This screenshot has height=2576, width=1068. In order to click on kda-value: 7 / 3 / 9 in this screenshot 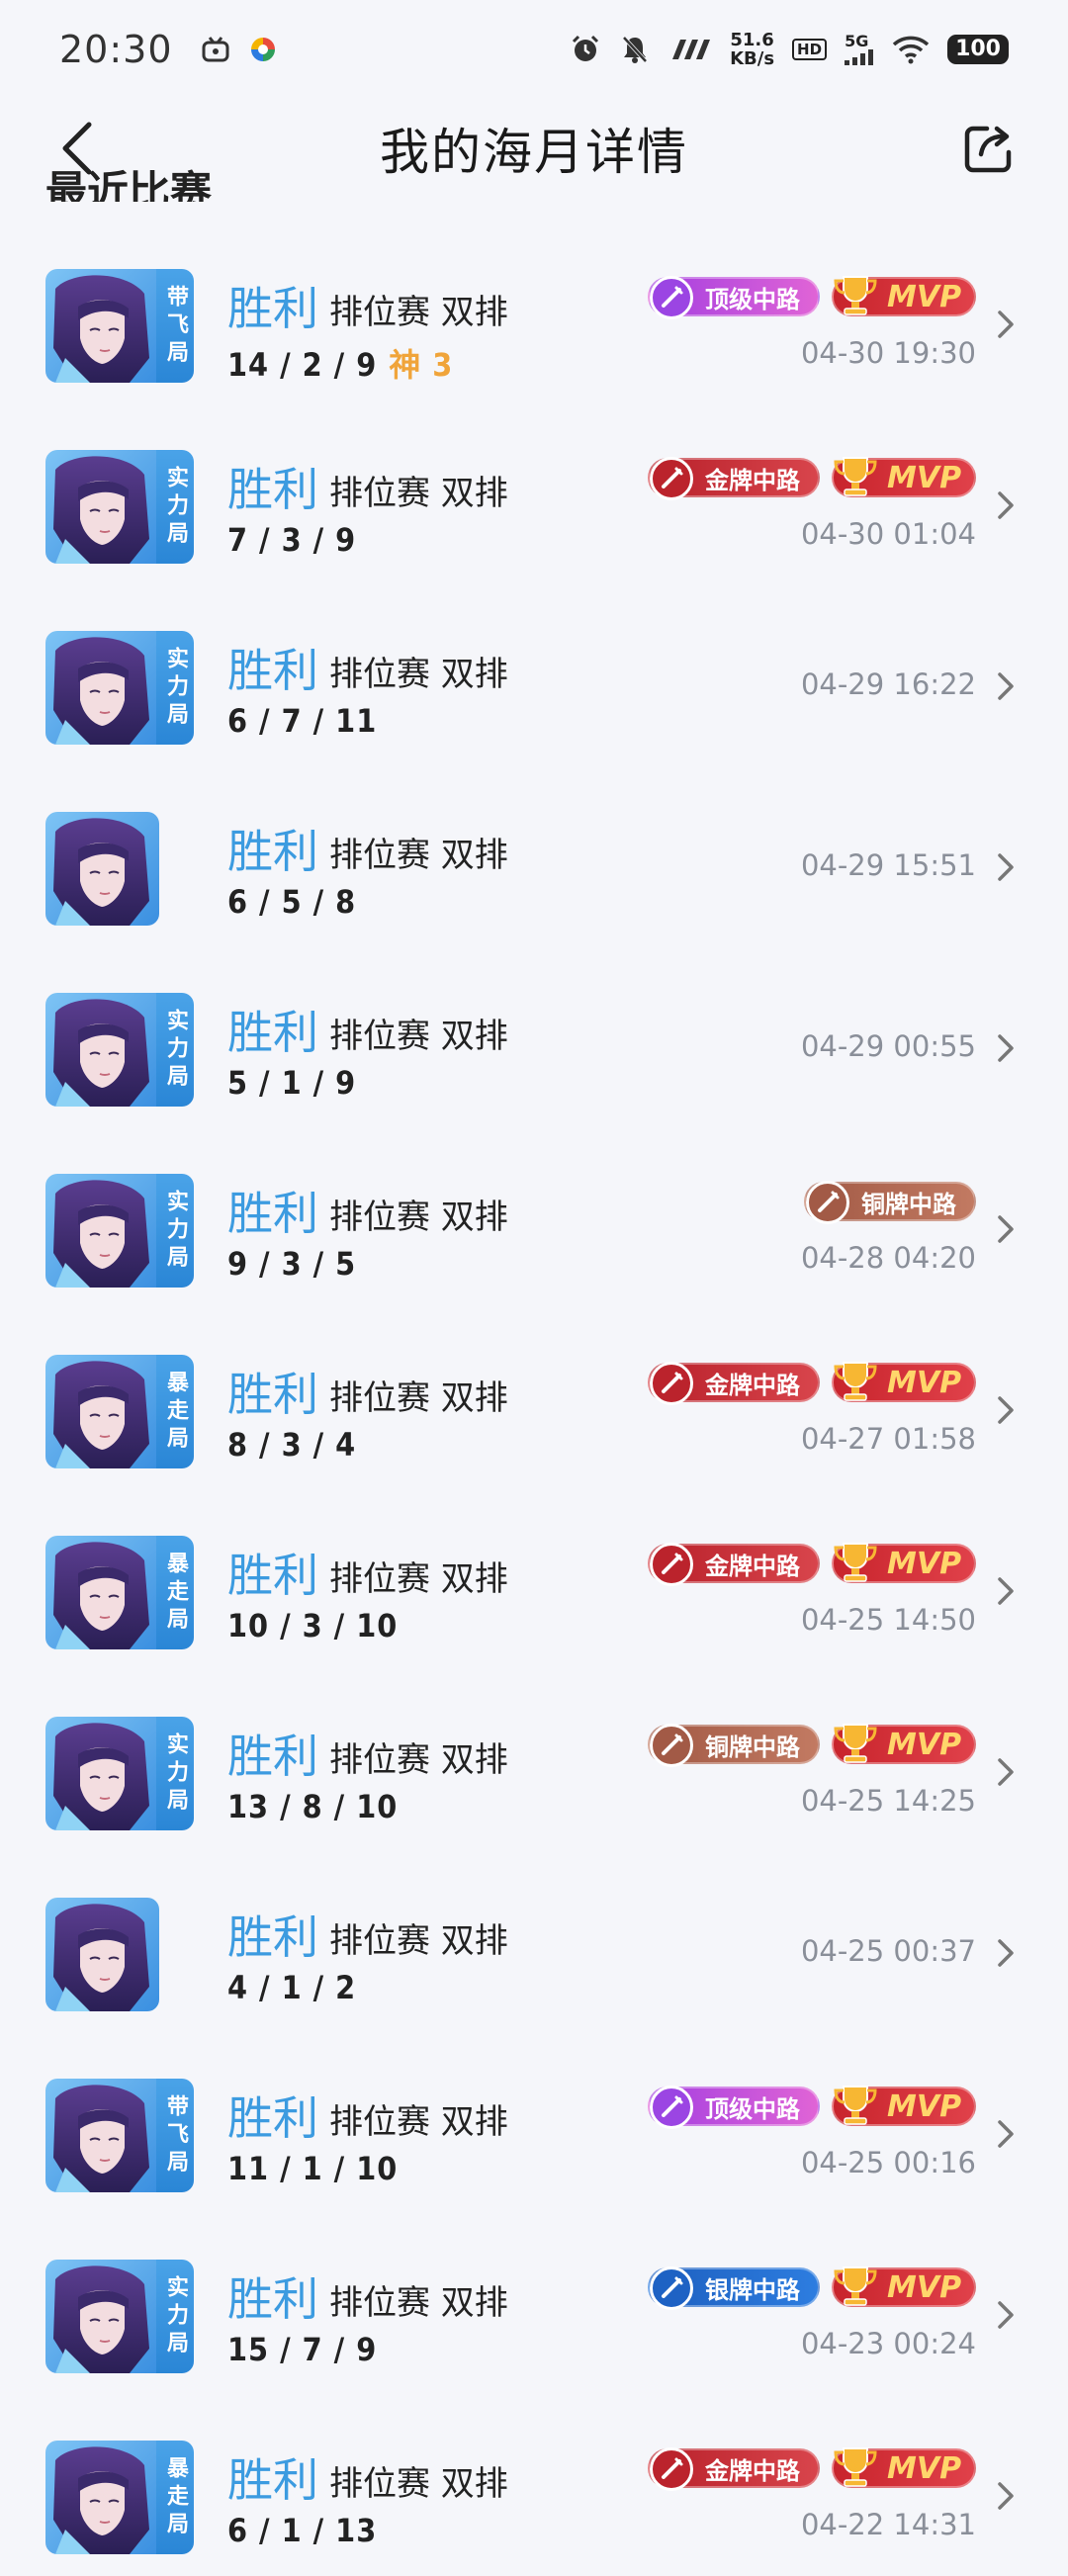, I will do `click(292, 540)`.